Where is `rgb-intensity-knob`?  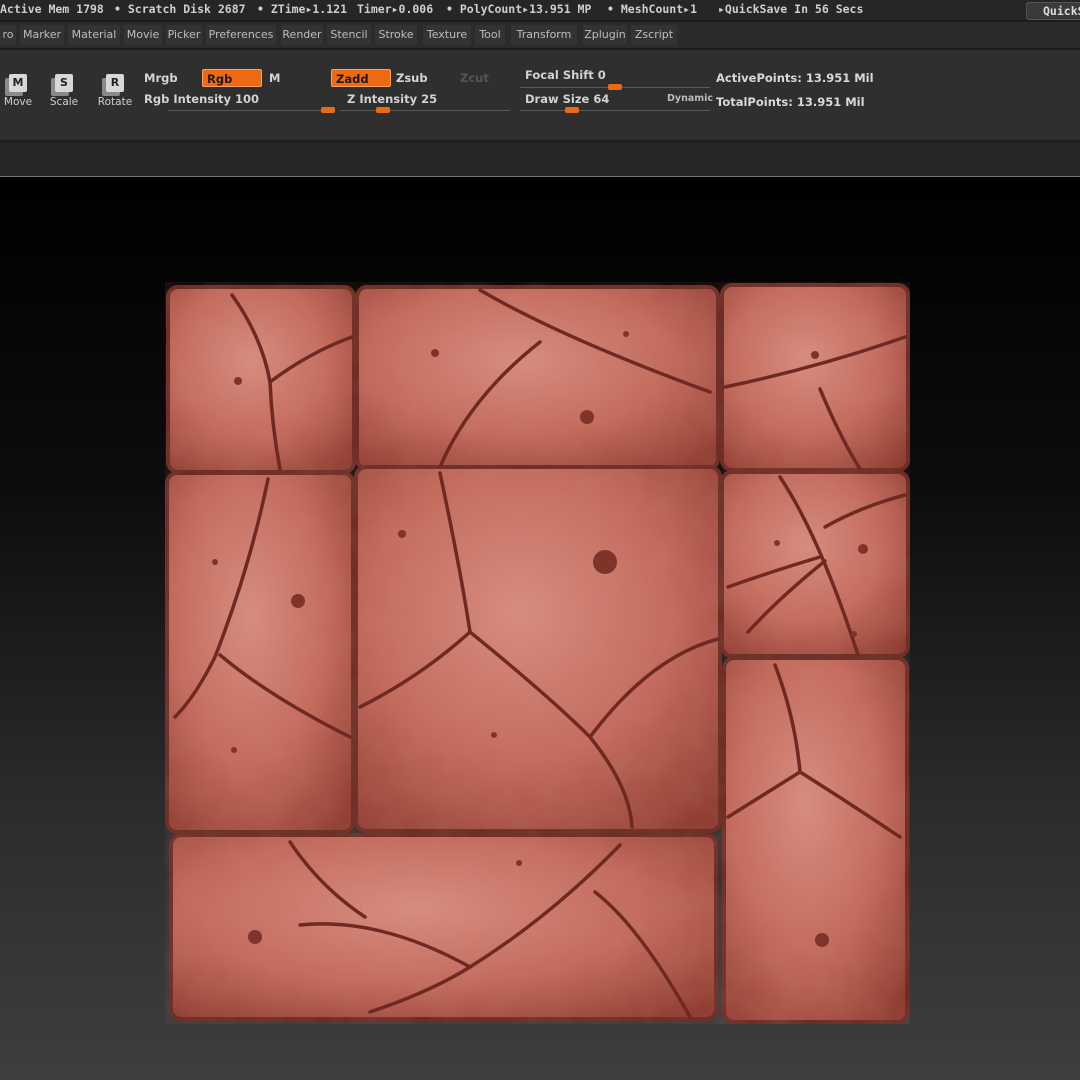 rgb-intensity-knob is located at coordinates (328, 110).